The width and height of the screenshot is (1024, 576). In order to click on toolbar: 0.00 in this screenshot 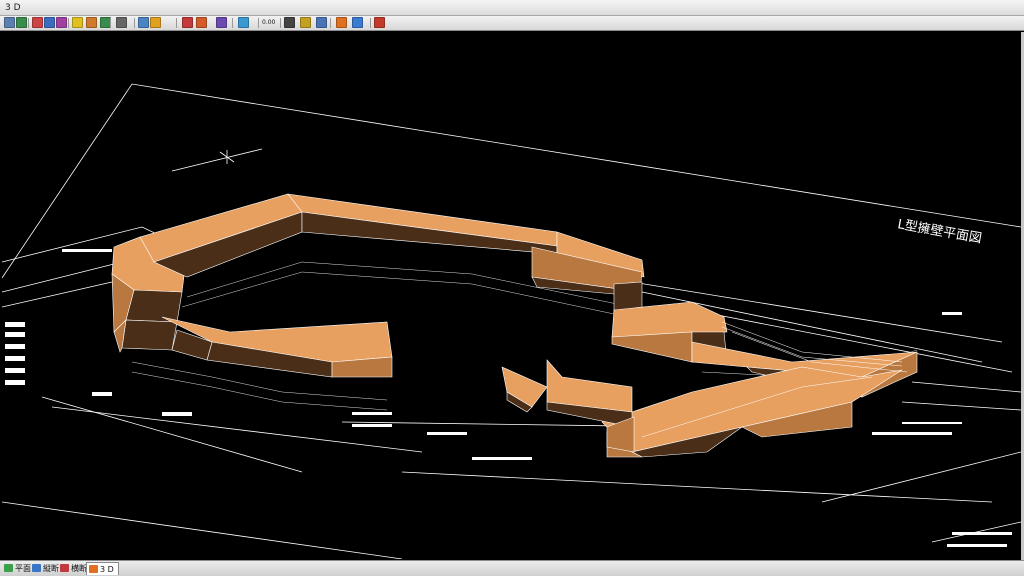, I will do `click(512, 23)`.